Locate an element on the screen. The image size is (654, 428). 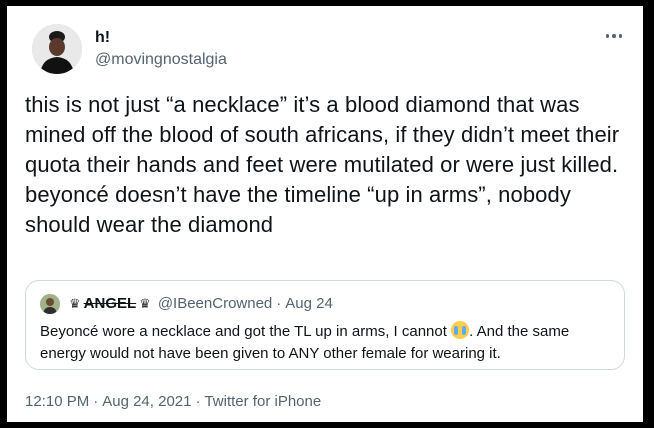
quoted-tweet-header: ♛ ANGEL ♛ @IBeenCrowned · Aug 24 is located at coordinates (186, 304).